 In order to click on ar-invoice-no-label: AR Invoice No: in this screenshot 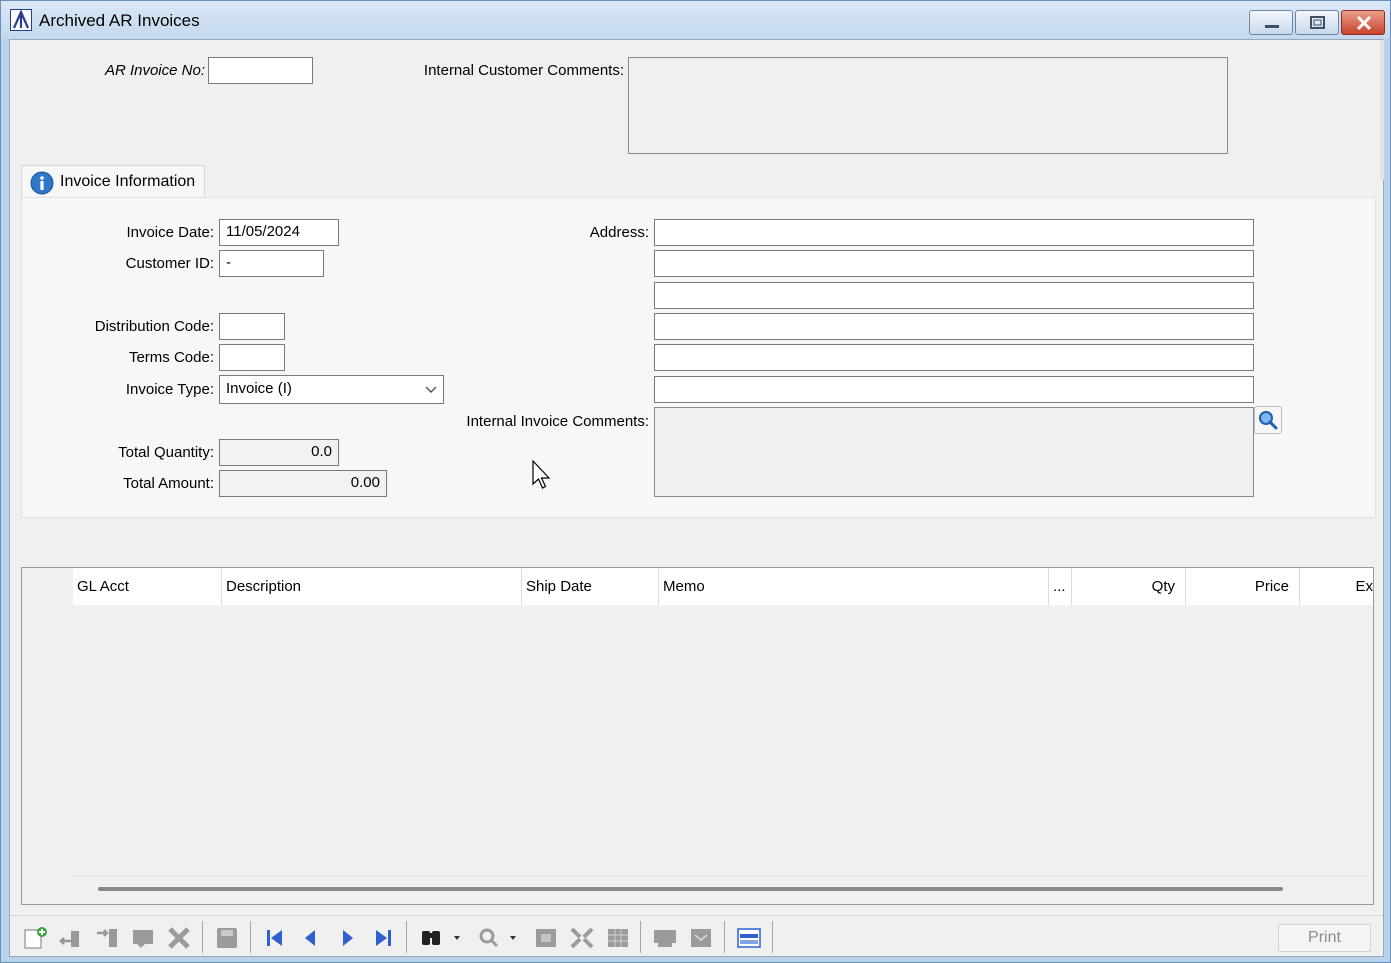, I will do `click(154, 70)`.